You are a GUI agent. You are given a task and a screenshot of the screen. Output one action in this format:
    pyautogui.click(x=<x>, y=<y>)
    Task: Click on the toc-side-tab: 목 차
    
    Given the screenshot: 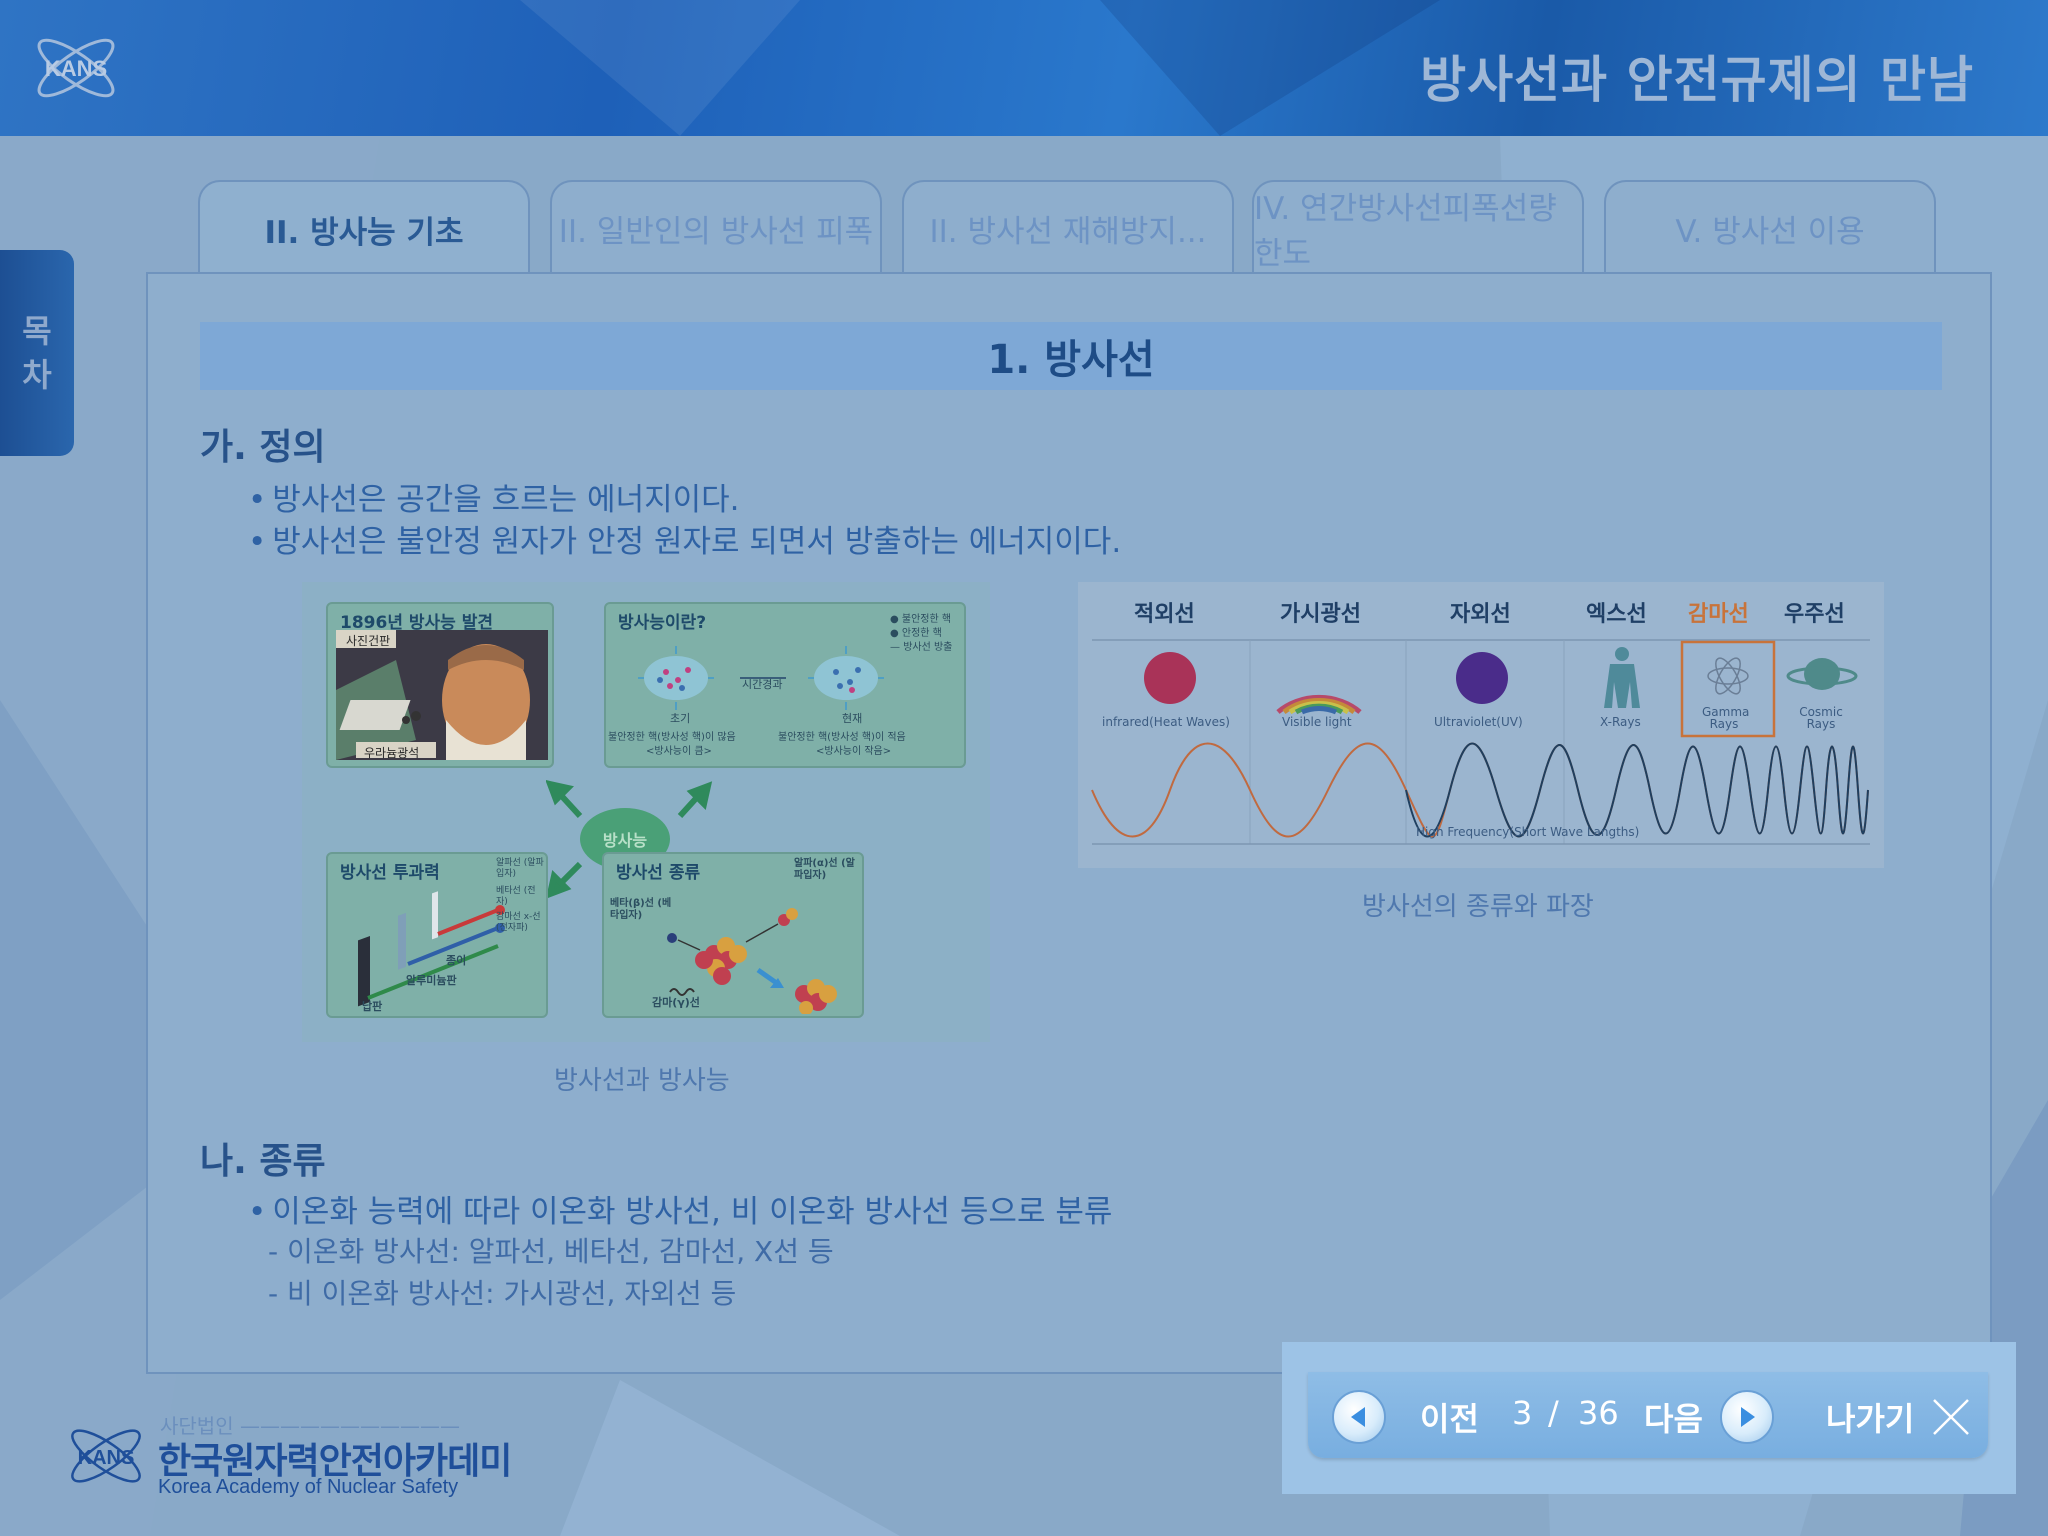 What is the action you would take?
    pyautogui.click(x=37, y=353)
    